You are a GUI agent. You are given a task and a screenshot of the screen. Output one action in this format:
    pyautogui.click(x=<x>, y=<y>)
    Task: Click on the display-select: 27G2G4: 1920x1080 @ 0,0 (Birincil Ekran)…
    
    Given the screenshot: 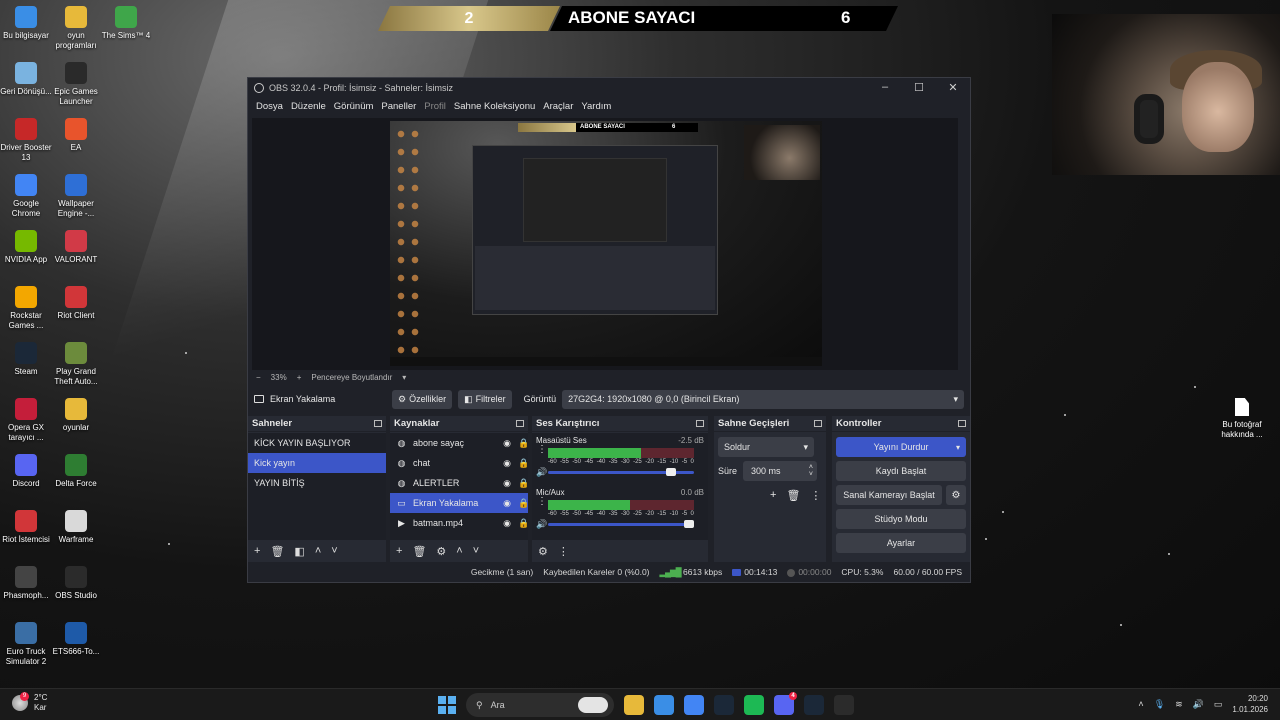 What is the action you would take?
    pyautogui.click(x=763, y=399)
    